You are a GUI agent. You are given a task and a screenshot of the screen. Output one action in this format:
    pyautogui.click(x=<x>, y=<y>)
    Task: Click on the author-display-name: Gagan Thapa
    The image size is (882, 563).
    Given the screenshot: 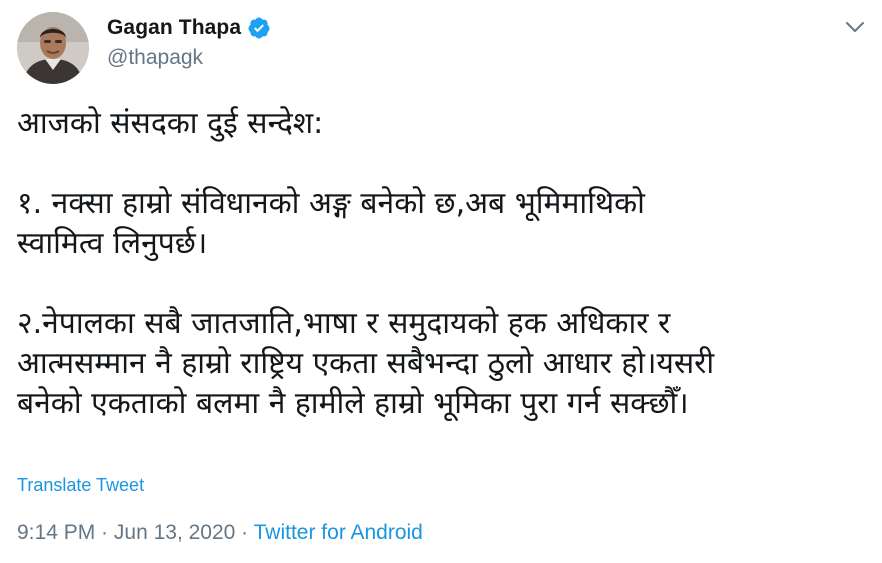 What is the action you would take?
    pyautogui.click(x=174, y=28)
    